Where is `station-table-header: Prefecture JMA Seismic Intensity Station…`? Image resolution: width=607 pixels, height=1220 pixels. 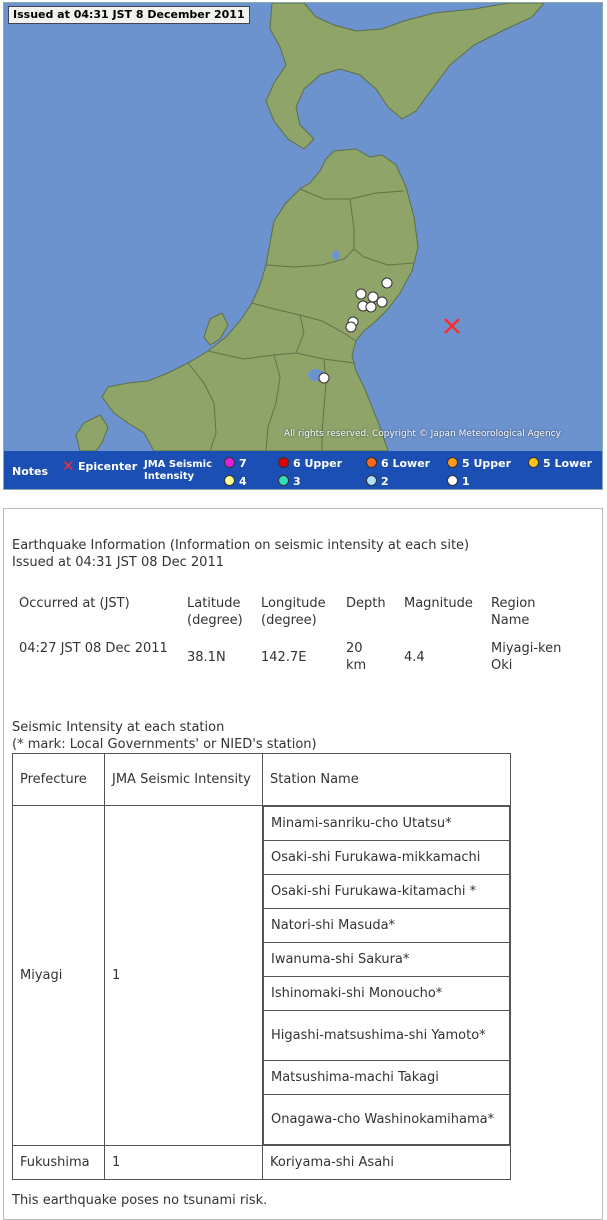 station-table-header: Prefecture JMA Seismic Intensity Station… is located at coordinates (261, 779).